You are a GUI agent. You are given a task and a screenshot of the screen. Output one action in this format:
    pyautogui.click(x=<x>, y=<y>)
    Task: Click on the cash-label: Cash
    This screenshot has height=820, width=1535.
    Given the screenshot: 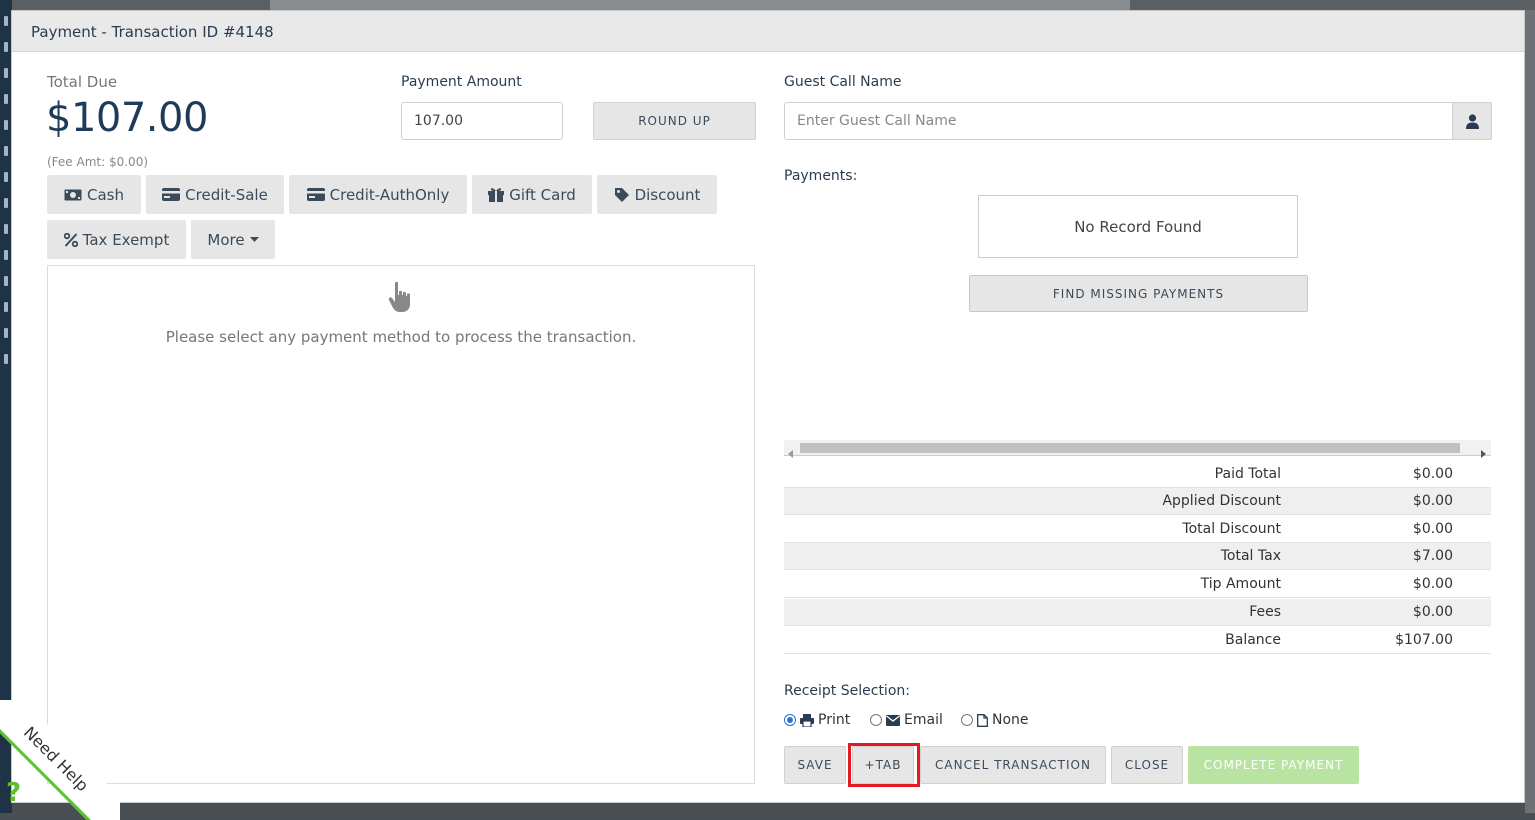 What is the action you would take?
    pyautogui.click(x=105, y=194)
    